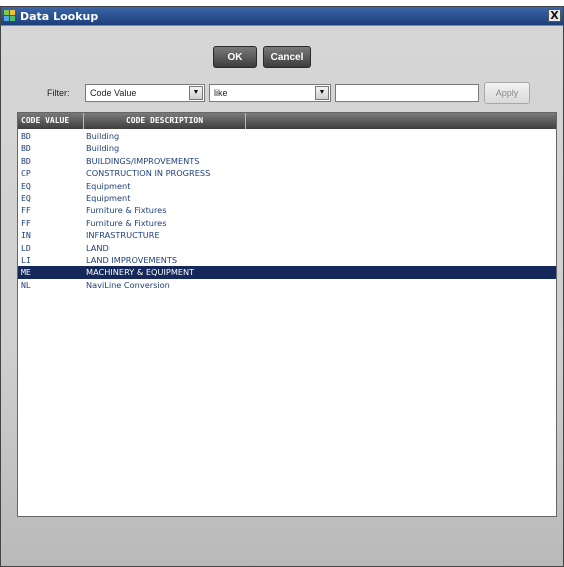 This screenshot has width=564, height=567. Describe the element at coordinates (282, 16) in the screenshot. I see `title-bar: Data Lookup X` at that location.